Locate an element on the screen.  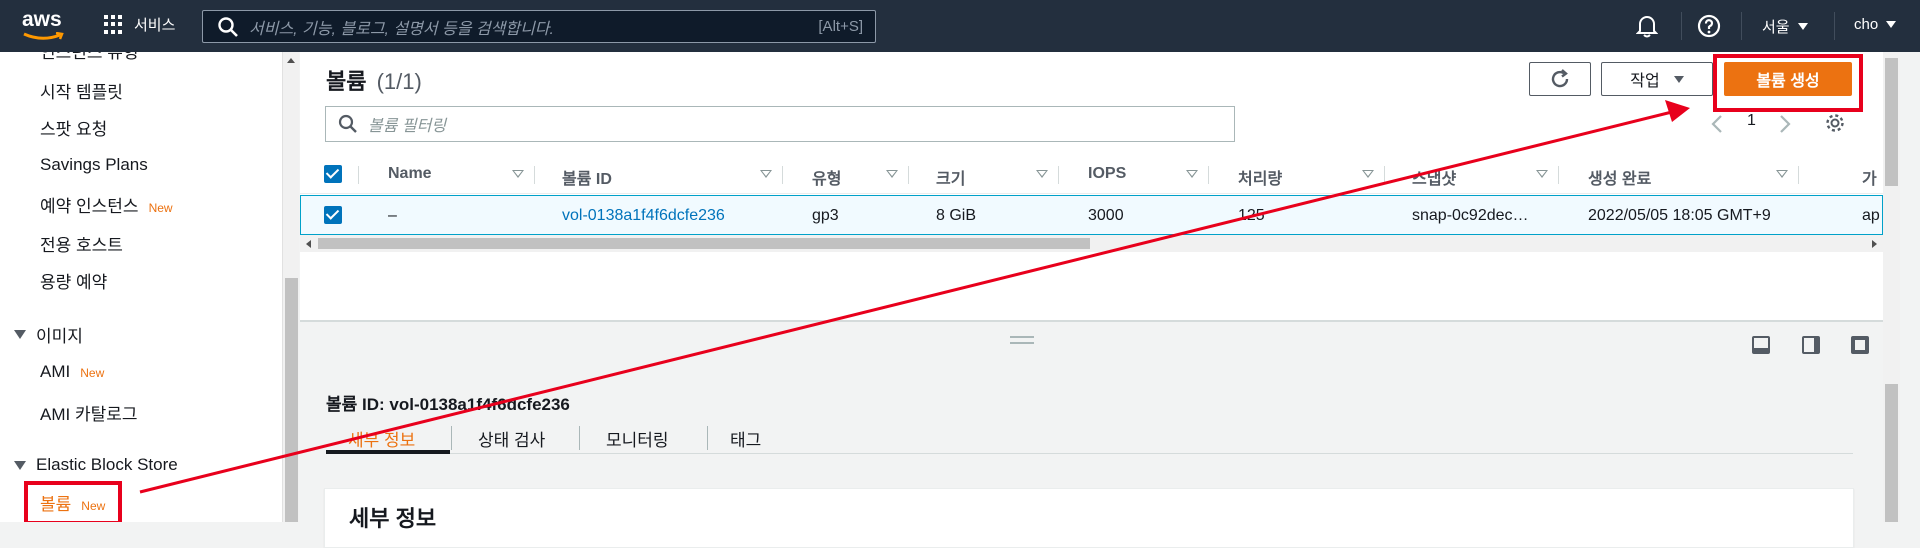
sidebar-item-label: 인스턴스 유형 is located at coordinates (89, 57).